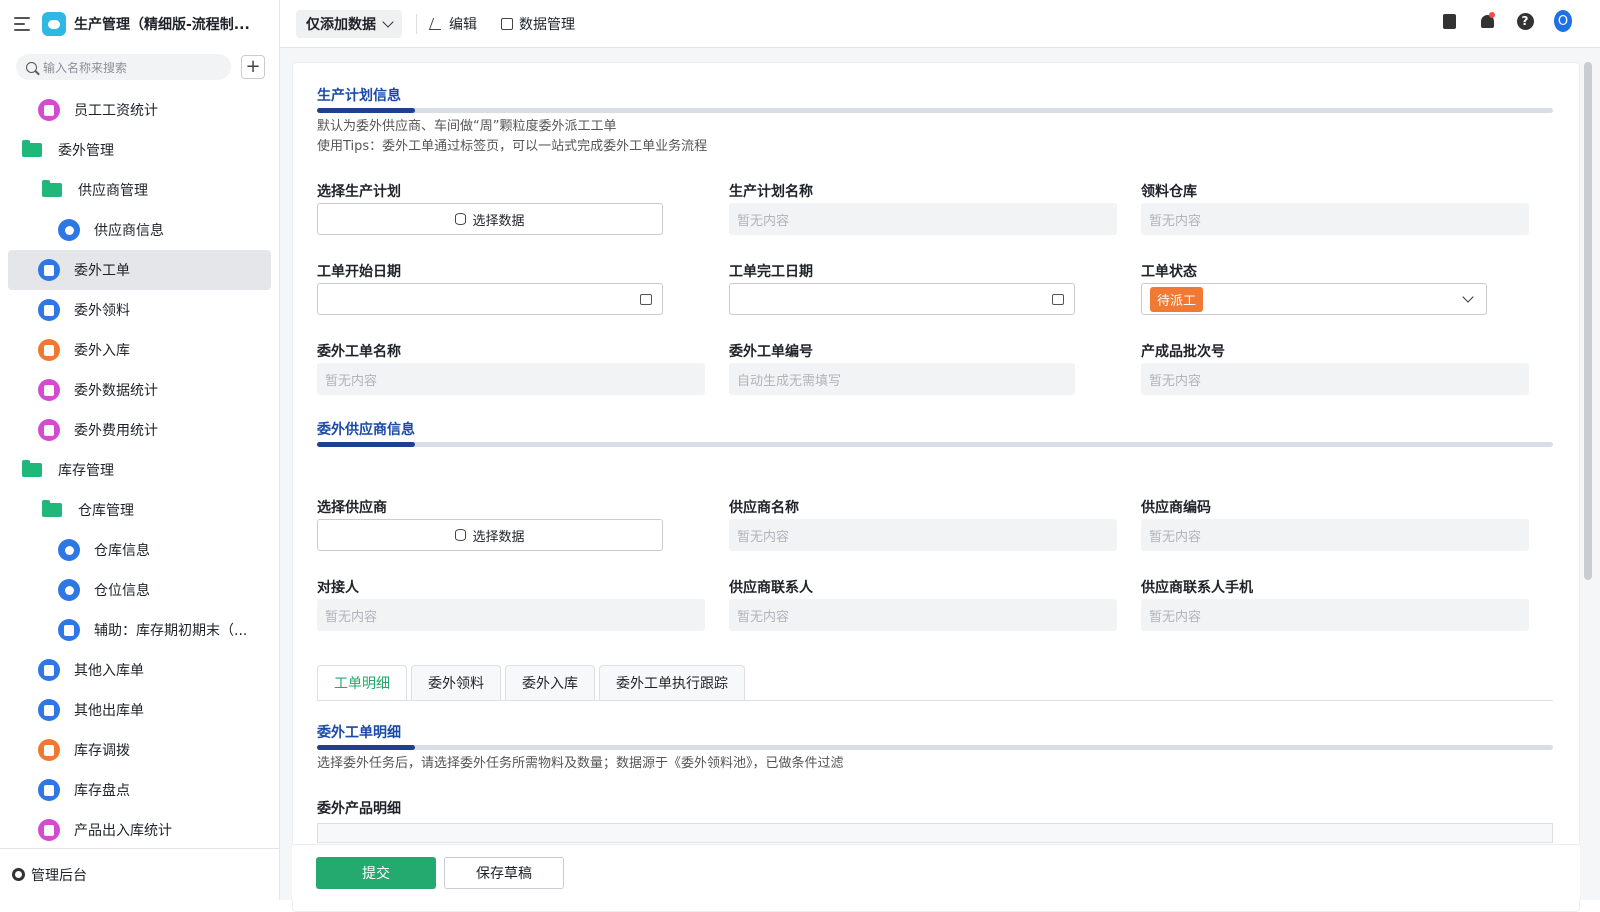 The image size is (1600, 912). What do you see at coordinates (366, 430) in the screenshot?
I see `section-title-supplier: 委外供应商信息` at bounding box center [366, 430].